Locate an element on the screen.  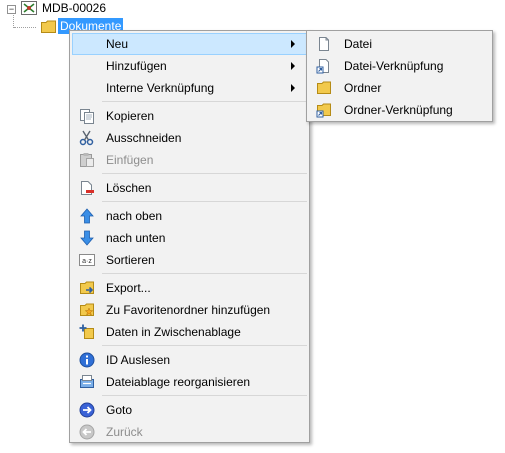
sort-az-icon-glyph: a·z is located at coordinates (87, 261).